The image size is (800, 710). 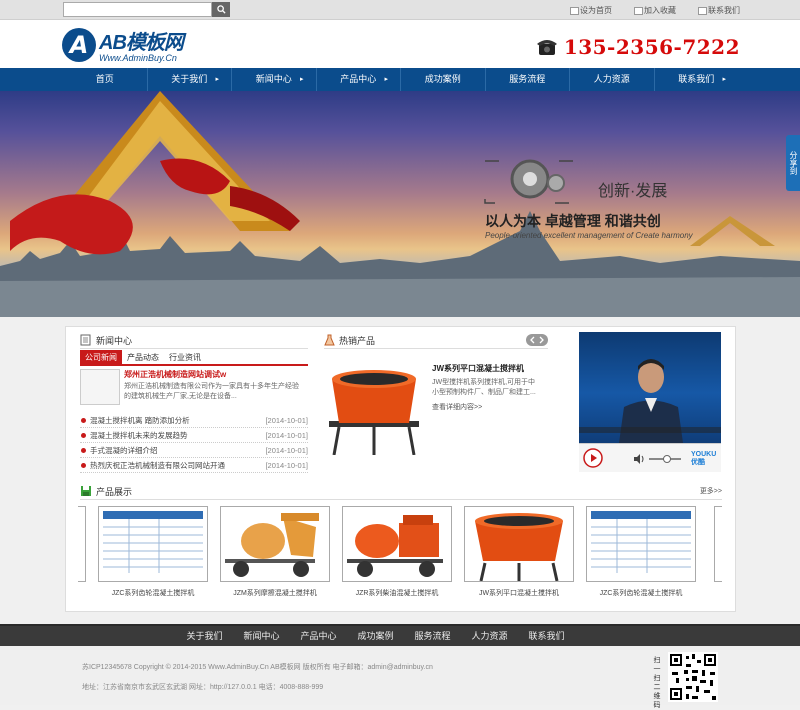 I want to click on volume-icon, so click(x=639, y=459).